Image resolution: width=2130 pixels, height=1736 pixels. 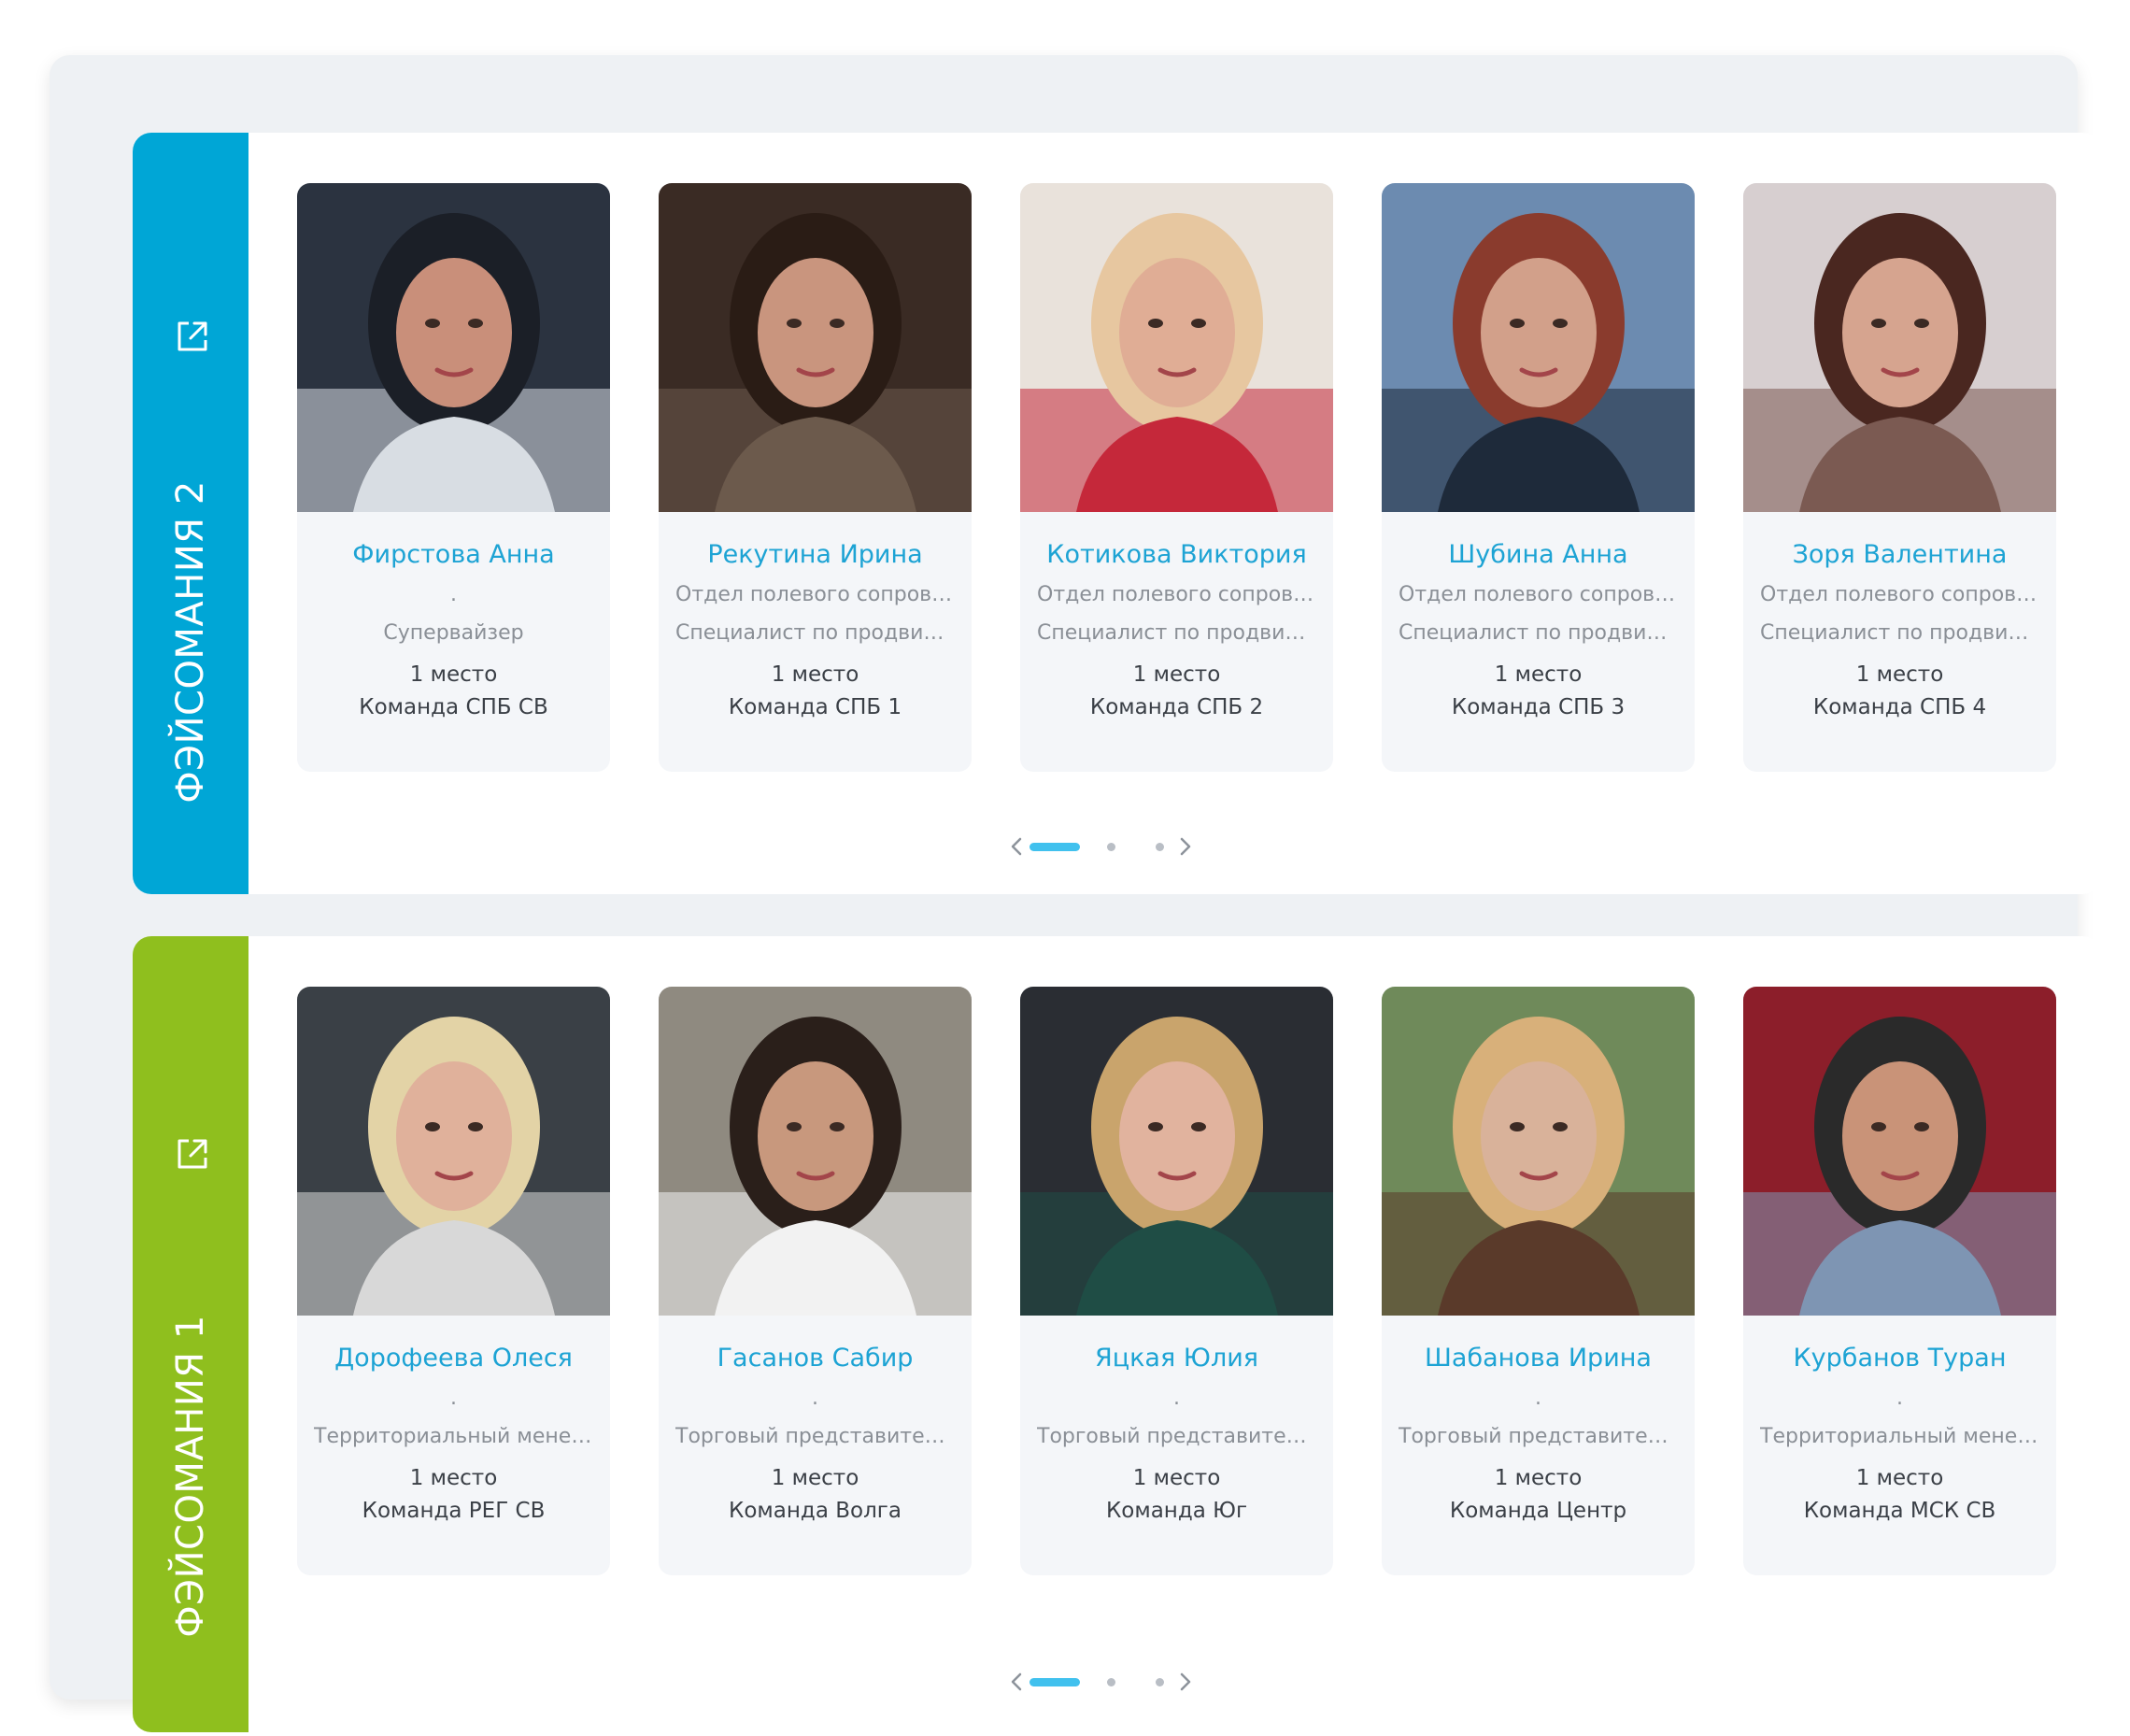 What do you see at coordinates (190, 1476) in the screenshot?
I see `contest-title: ФЭЙСОМАНИЯ 1` at bounding box center [190, 1476].